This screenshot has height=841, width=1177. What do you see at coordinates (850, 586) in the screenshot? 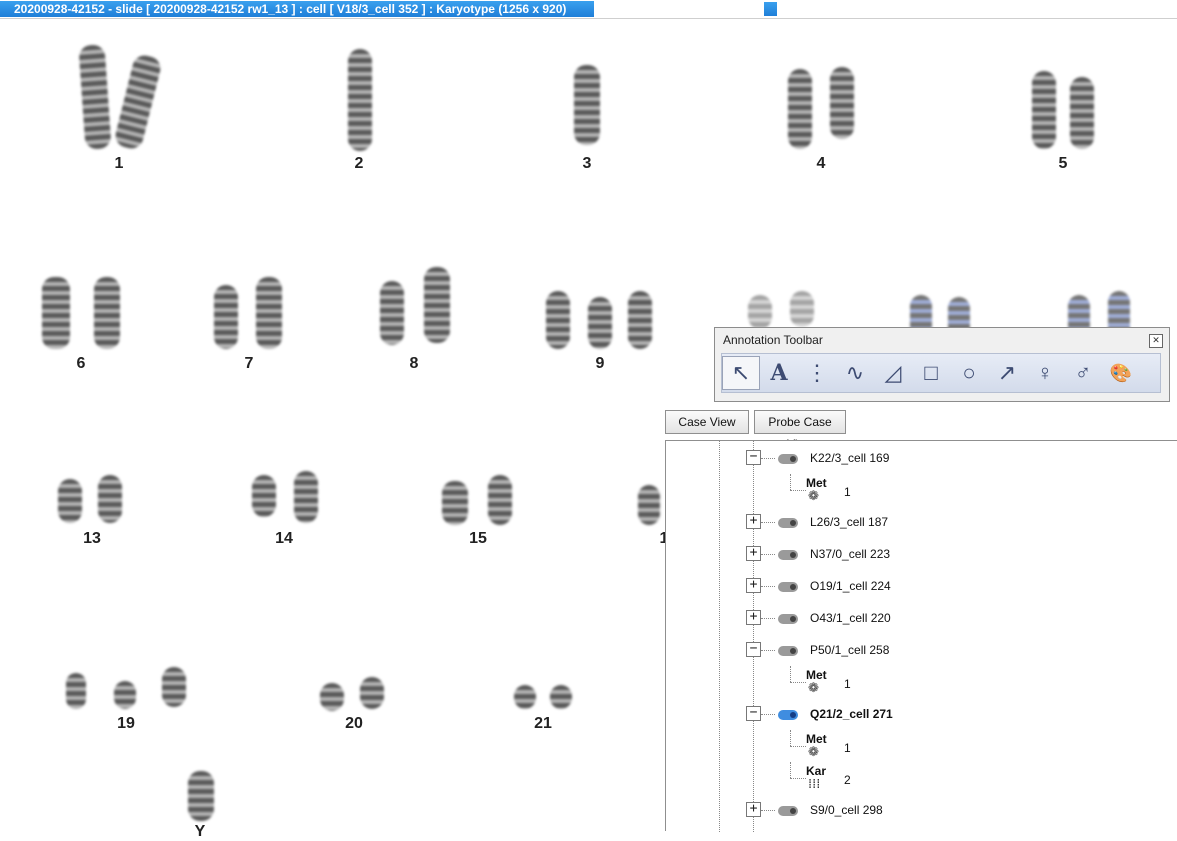
I see `node-label: O19/1_cell 224` at bounding box center [850, 586].